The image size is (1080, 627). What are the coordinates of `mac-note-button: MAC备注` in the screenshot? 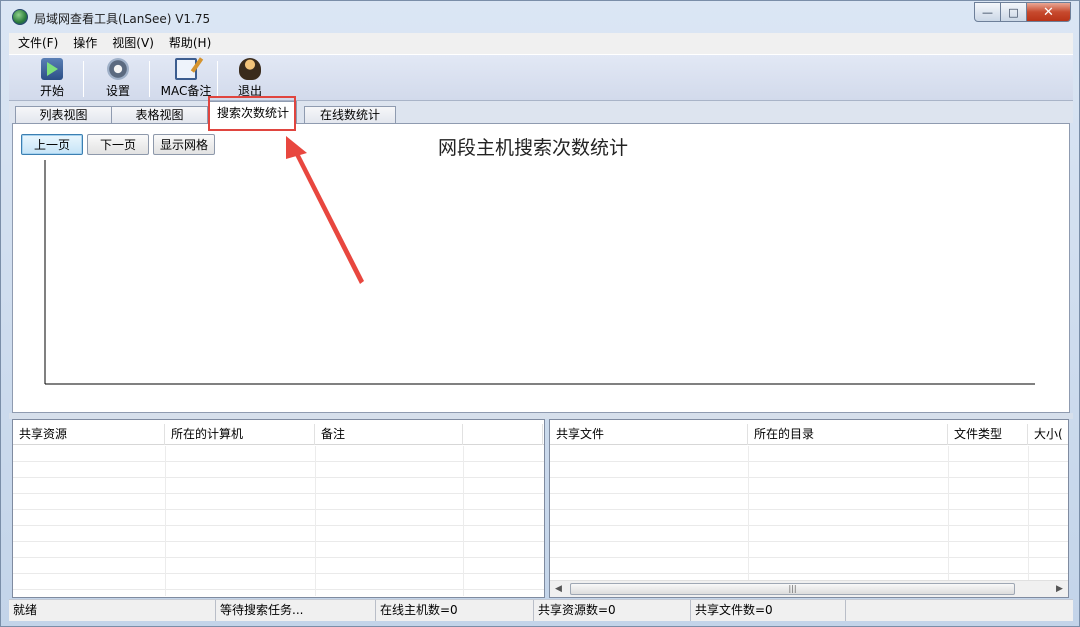 It's located at (186, 79).